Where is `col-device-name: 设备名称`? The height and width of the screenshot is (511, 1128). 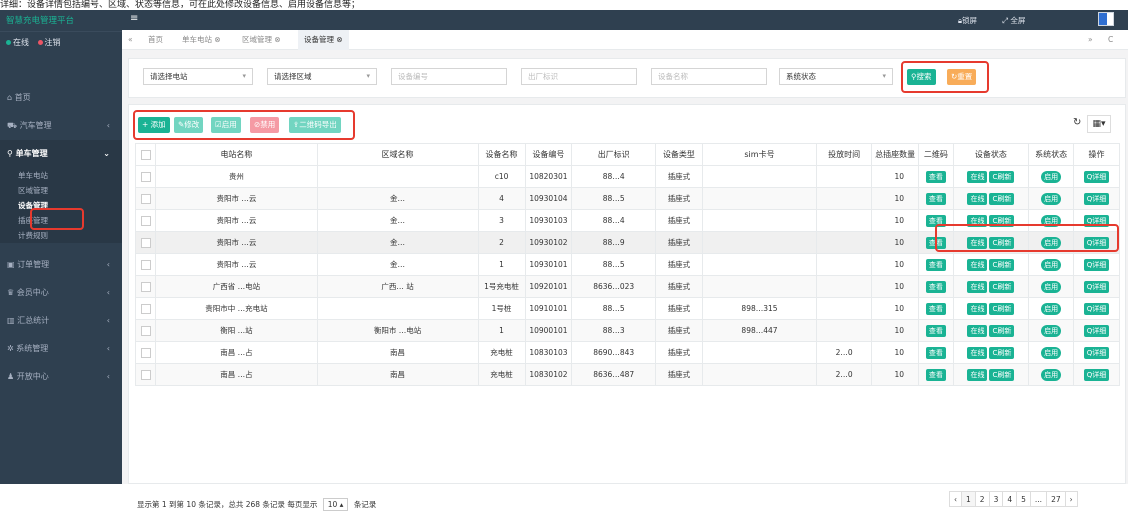
col-device-name: 设备名称 is located at coordinates (501, 154).